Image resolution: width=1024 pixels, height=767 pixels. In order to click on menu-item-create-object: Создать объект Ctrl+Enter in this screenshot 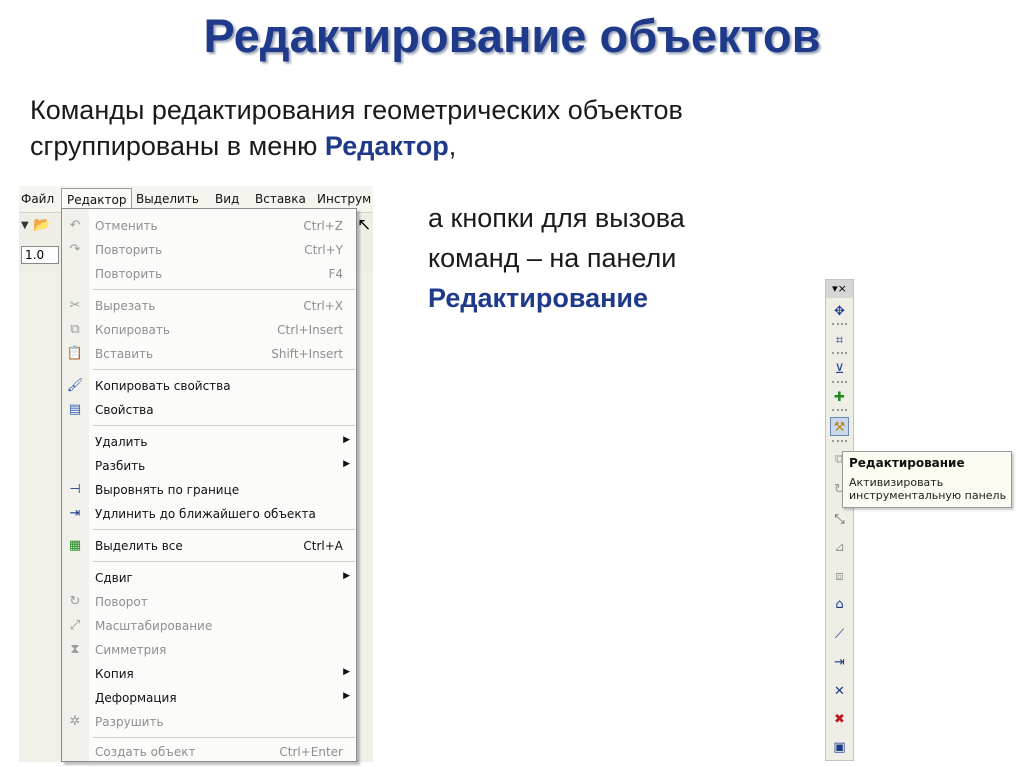, I will do `click(209, 752)`.